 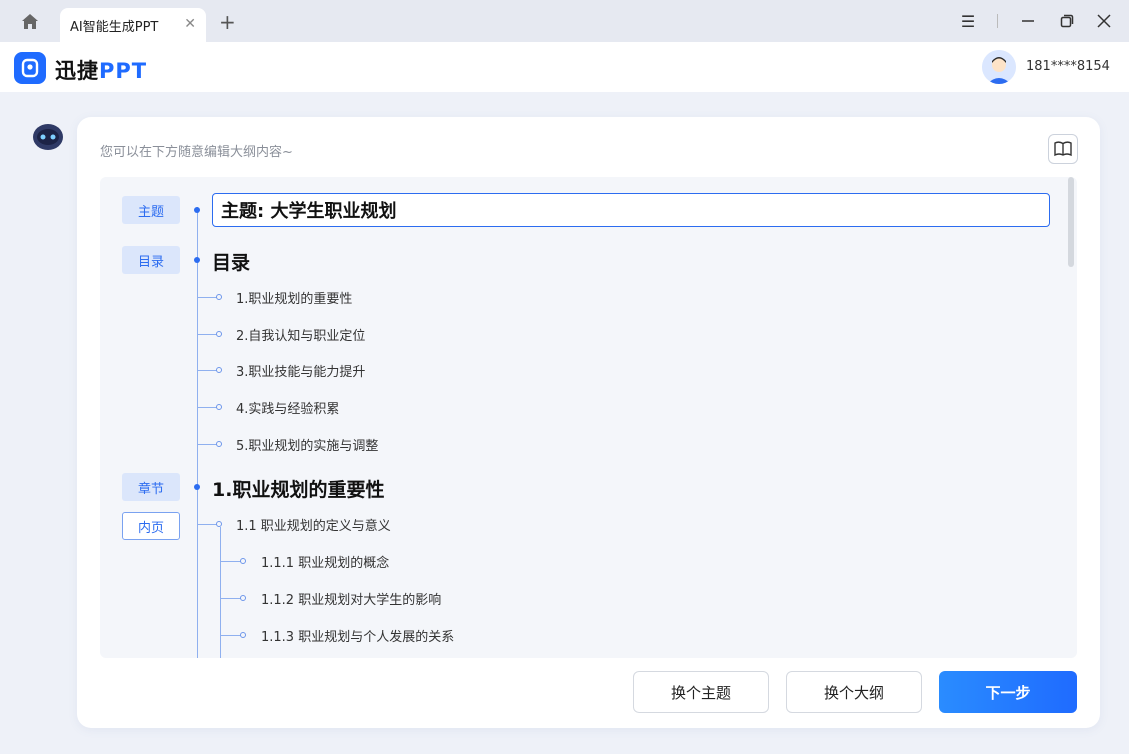 What do you see at coordinates (123, 71) in the screenshot?
I see `brand-en: PPT` at bounding box center [123, 71].